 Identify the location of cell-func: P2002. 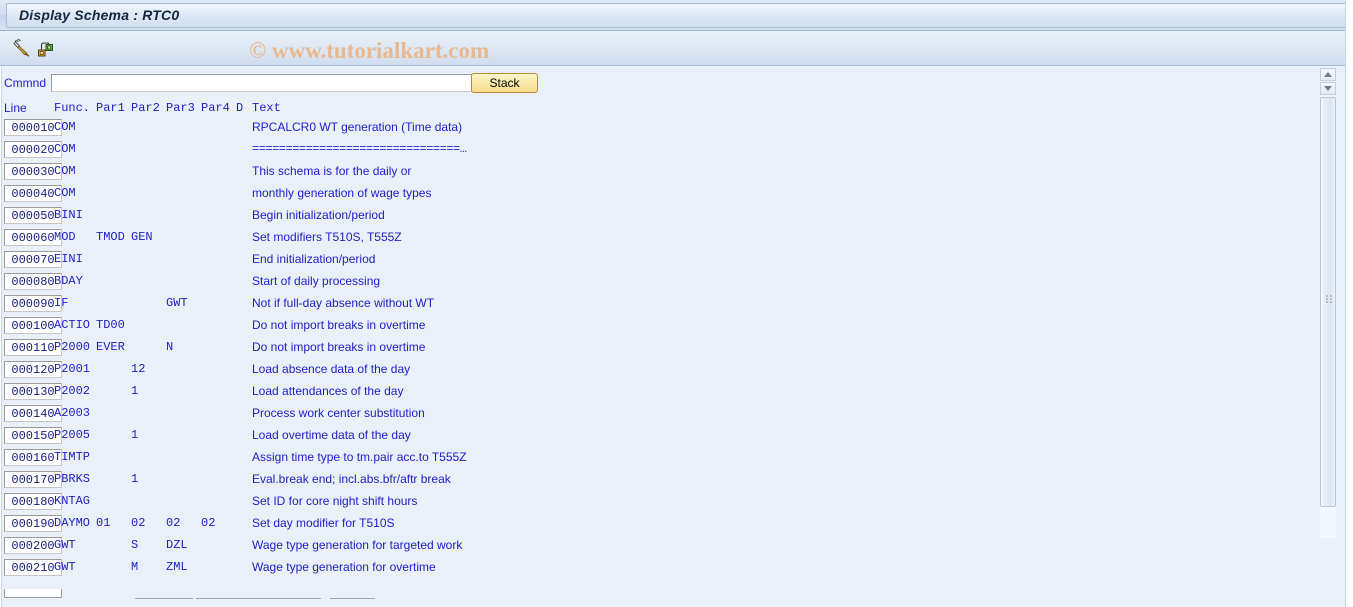
(72, 391).